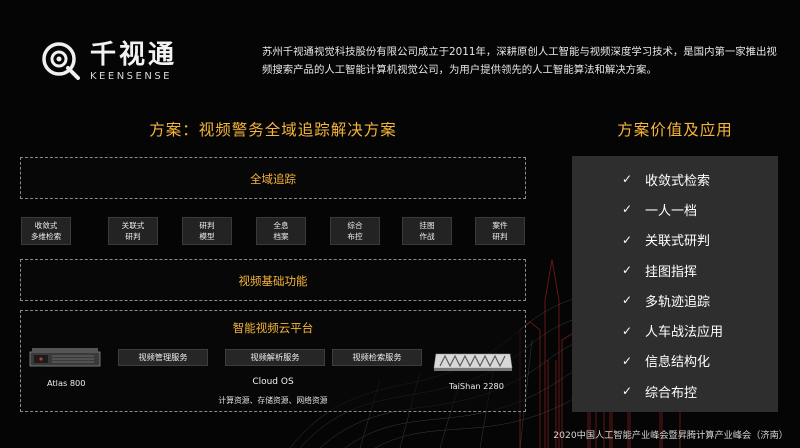  I want to click on global-tracking-label: 全域追踪, so click(273, 179).